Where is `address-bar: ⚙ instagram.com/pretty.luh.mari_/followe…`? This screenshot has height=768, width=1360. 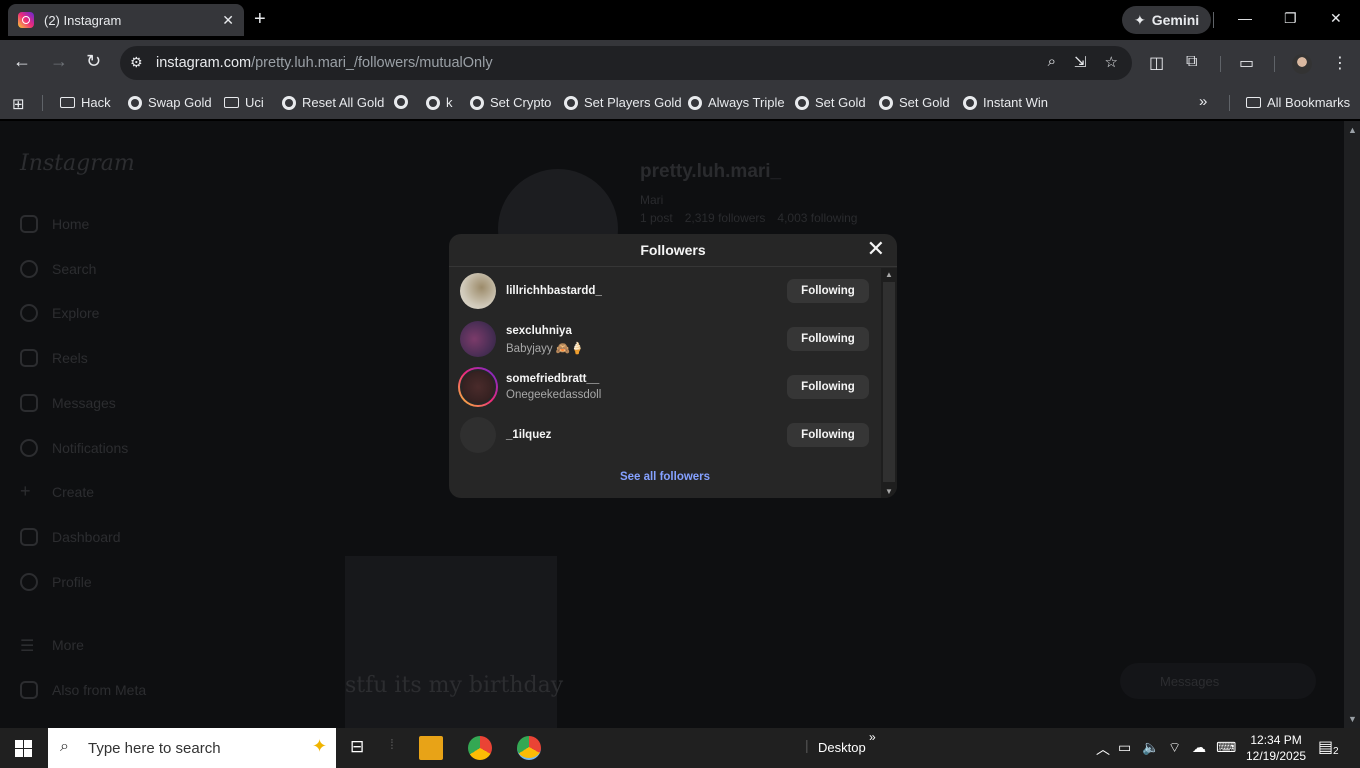 address-bar: ⚙ instagram.com/pretty.luh.mari_/followe… is located at coordinates (626, 63).